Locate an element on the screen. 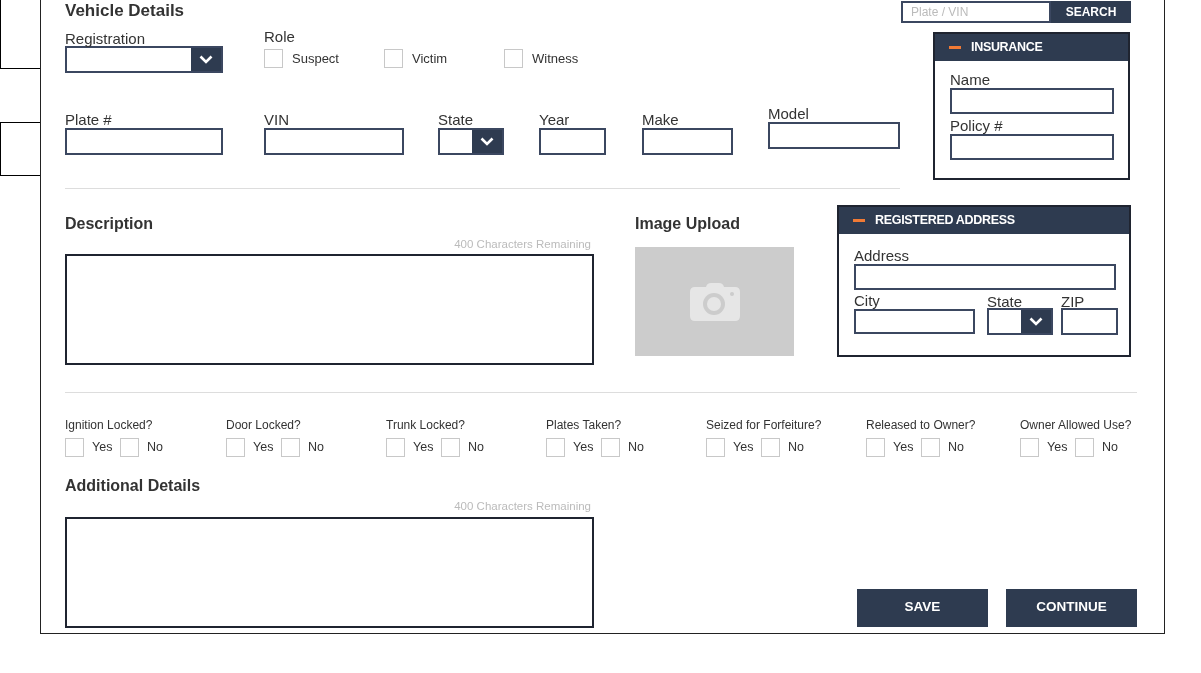  panel-title: INSURANCE is located at coordinates (1007, 48).